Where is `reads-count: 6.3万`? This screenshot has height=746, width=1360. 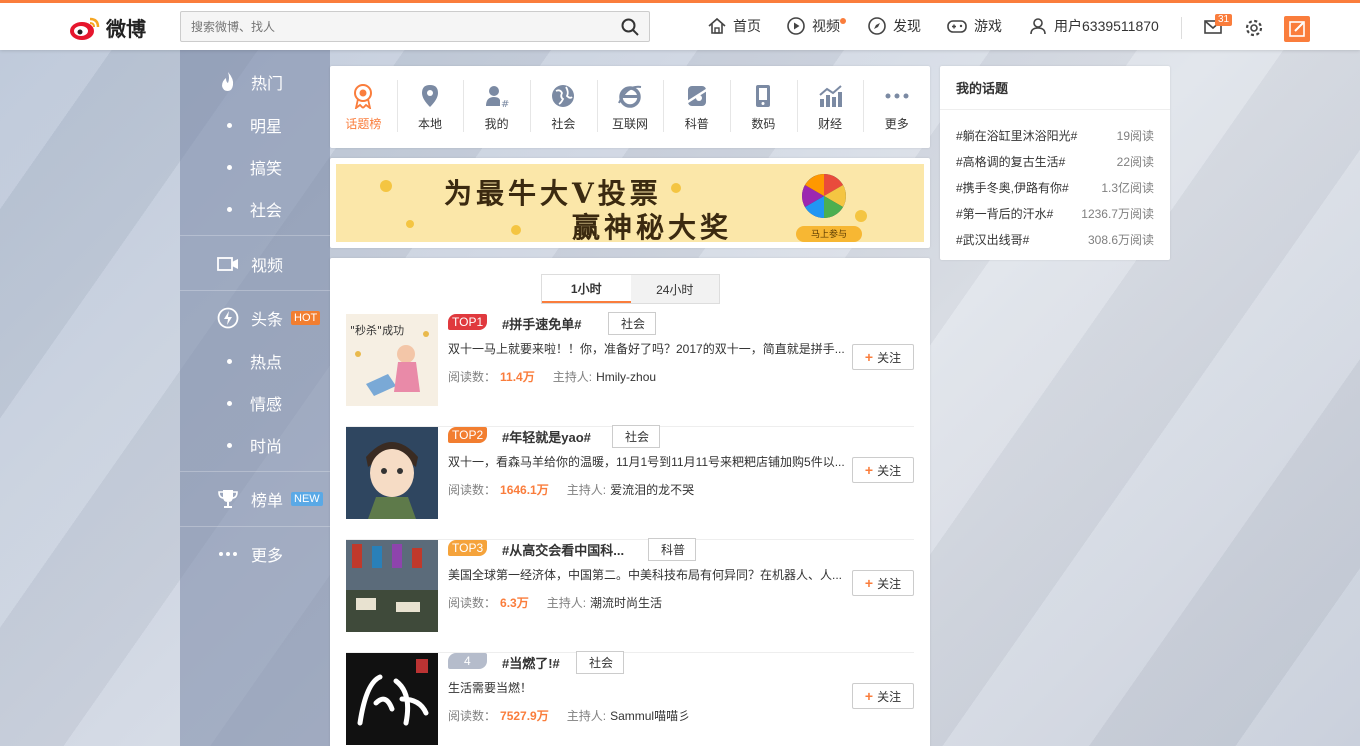 reads-count: 6.3万 is located at coordinates (514, 603).